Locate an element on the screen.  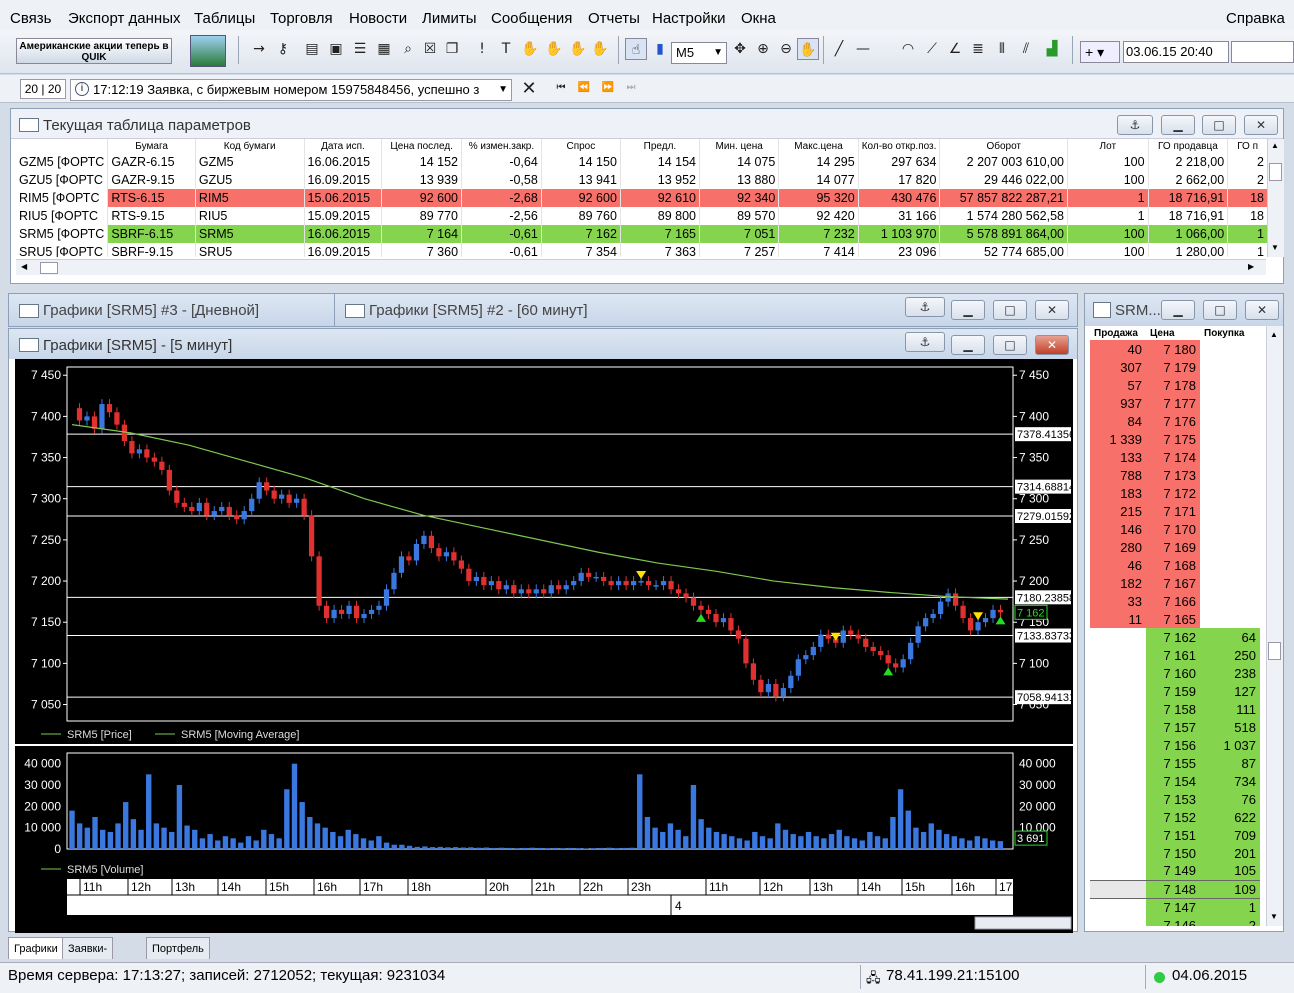
grid-icon: ▦ is located at coordinates (384, 49).